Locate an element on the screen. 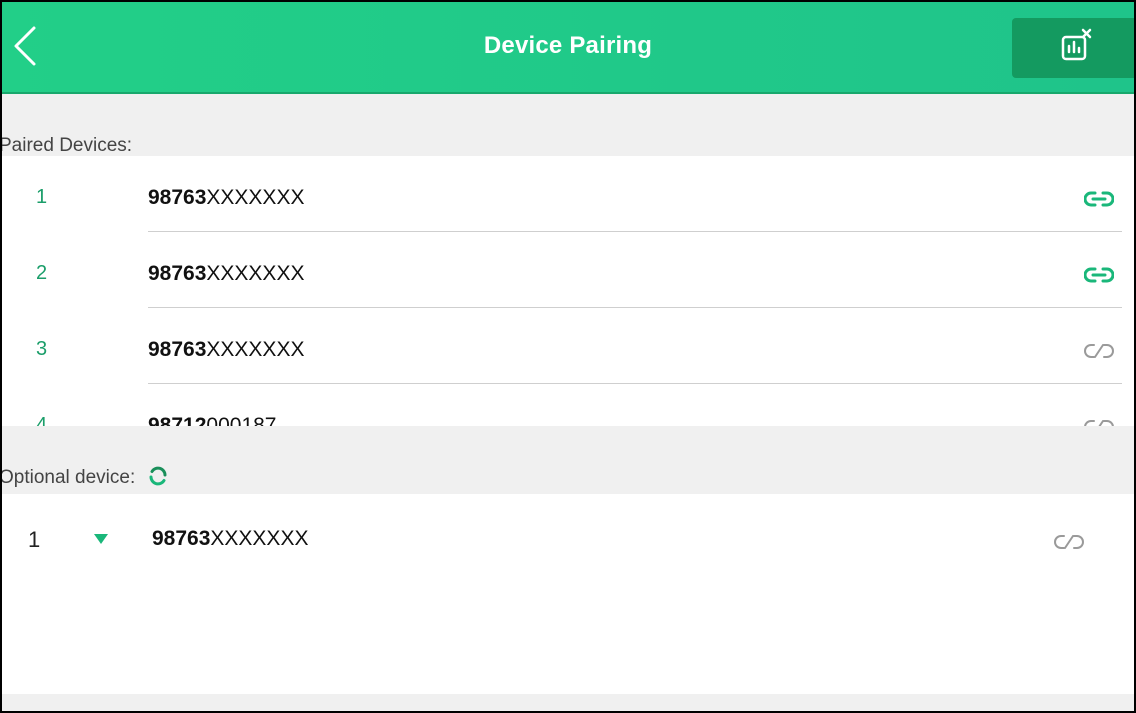 The height and width of the screenshot is (713, 1136). header-bar: Device Pairing is located at coordinates (568, 48).